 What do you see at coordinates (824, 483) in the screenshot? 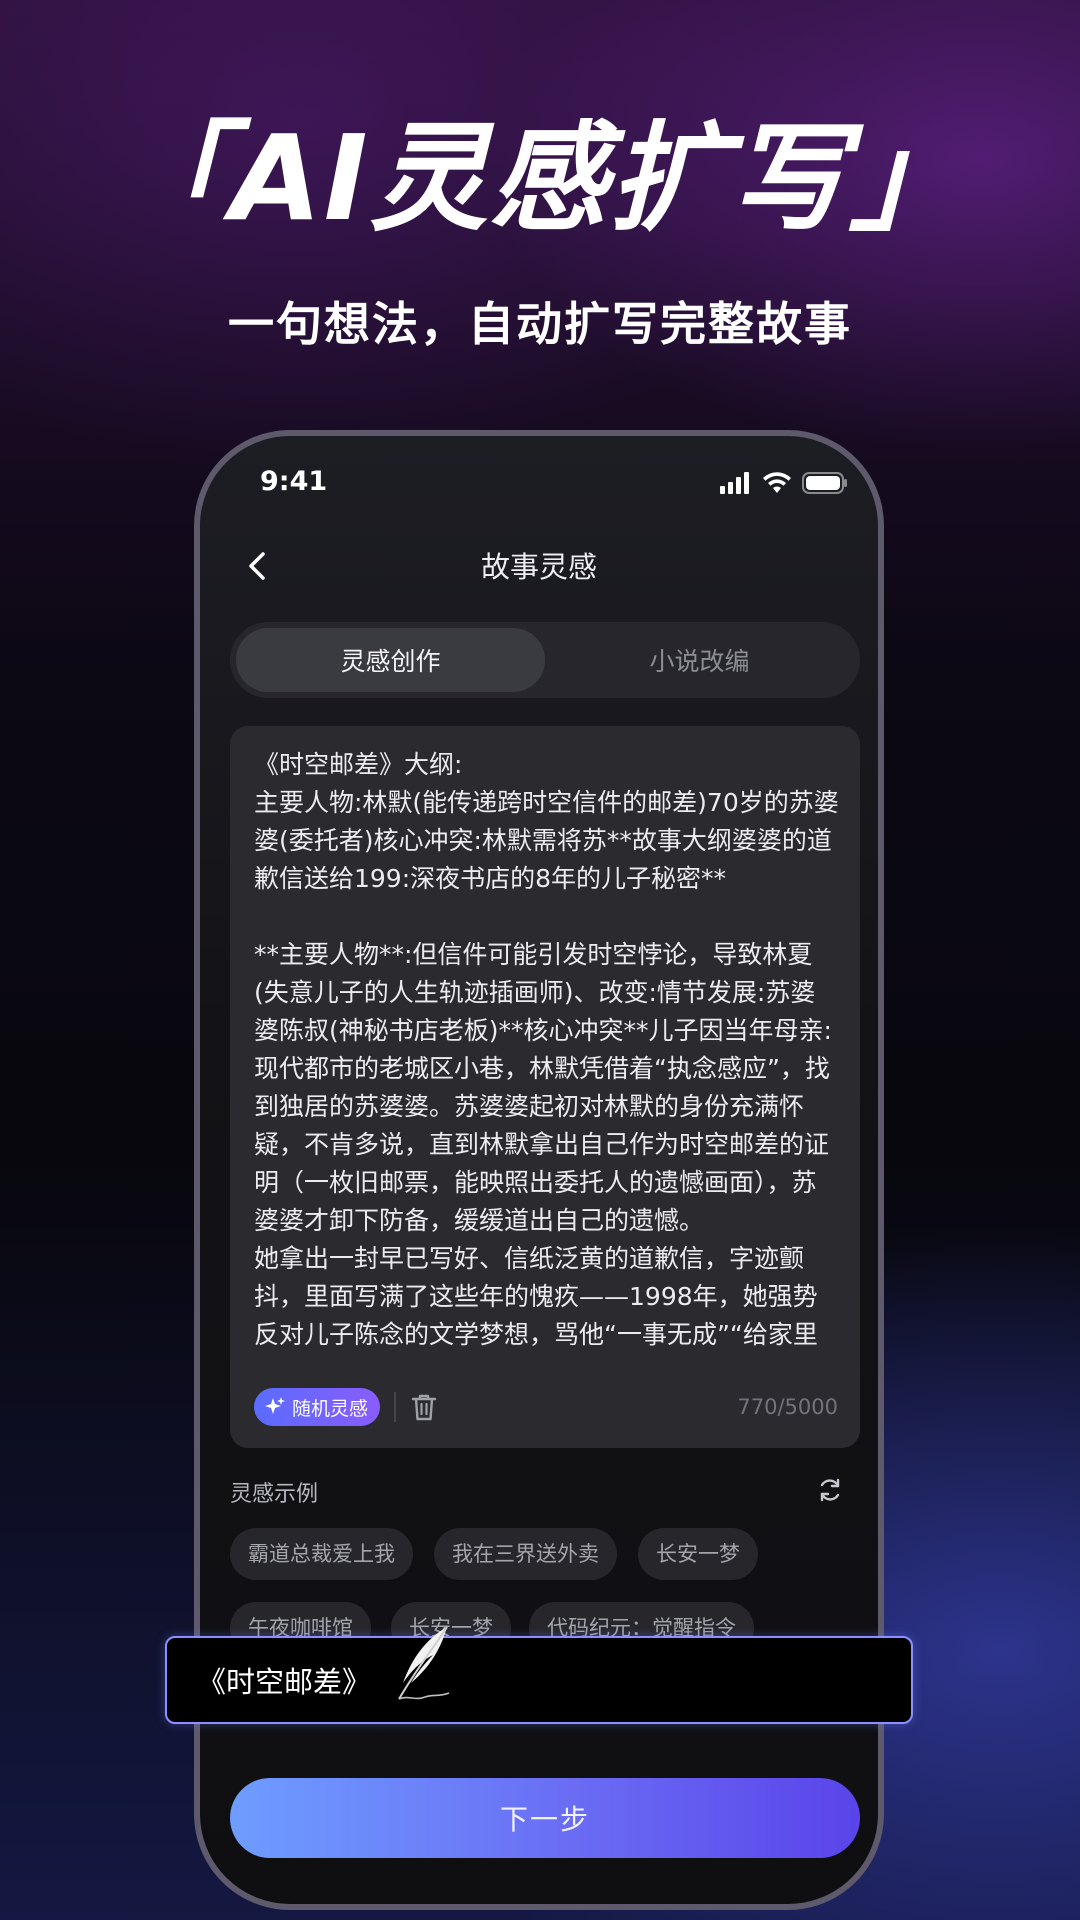
I see `battery-icon` at bounding box center [824, 483].